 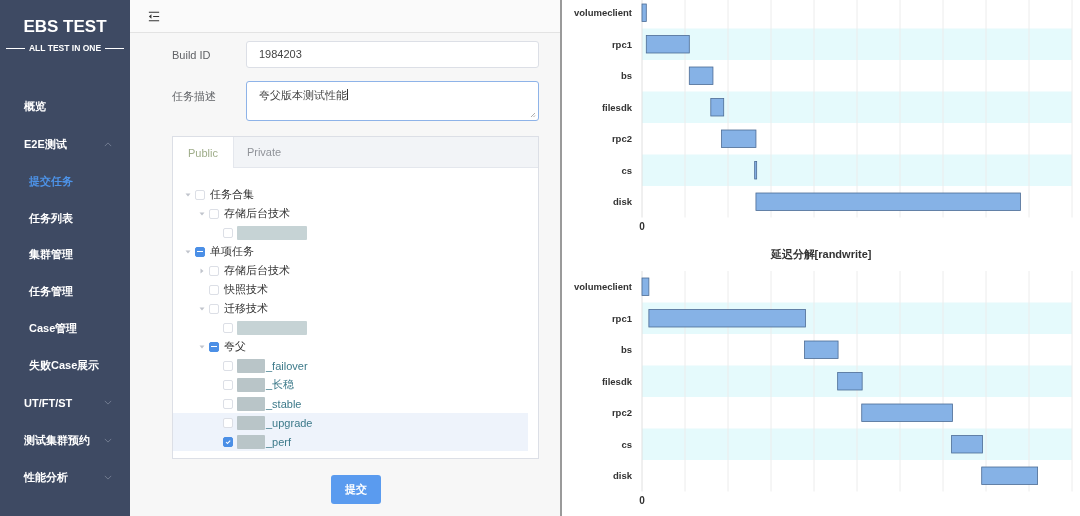 What do you see at coordinates (65, 365) in the screenshot?
I see `sidebar-item: 失败Case展示` at bounding box center [65, 365].